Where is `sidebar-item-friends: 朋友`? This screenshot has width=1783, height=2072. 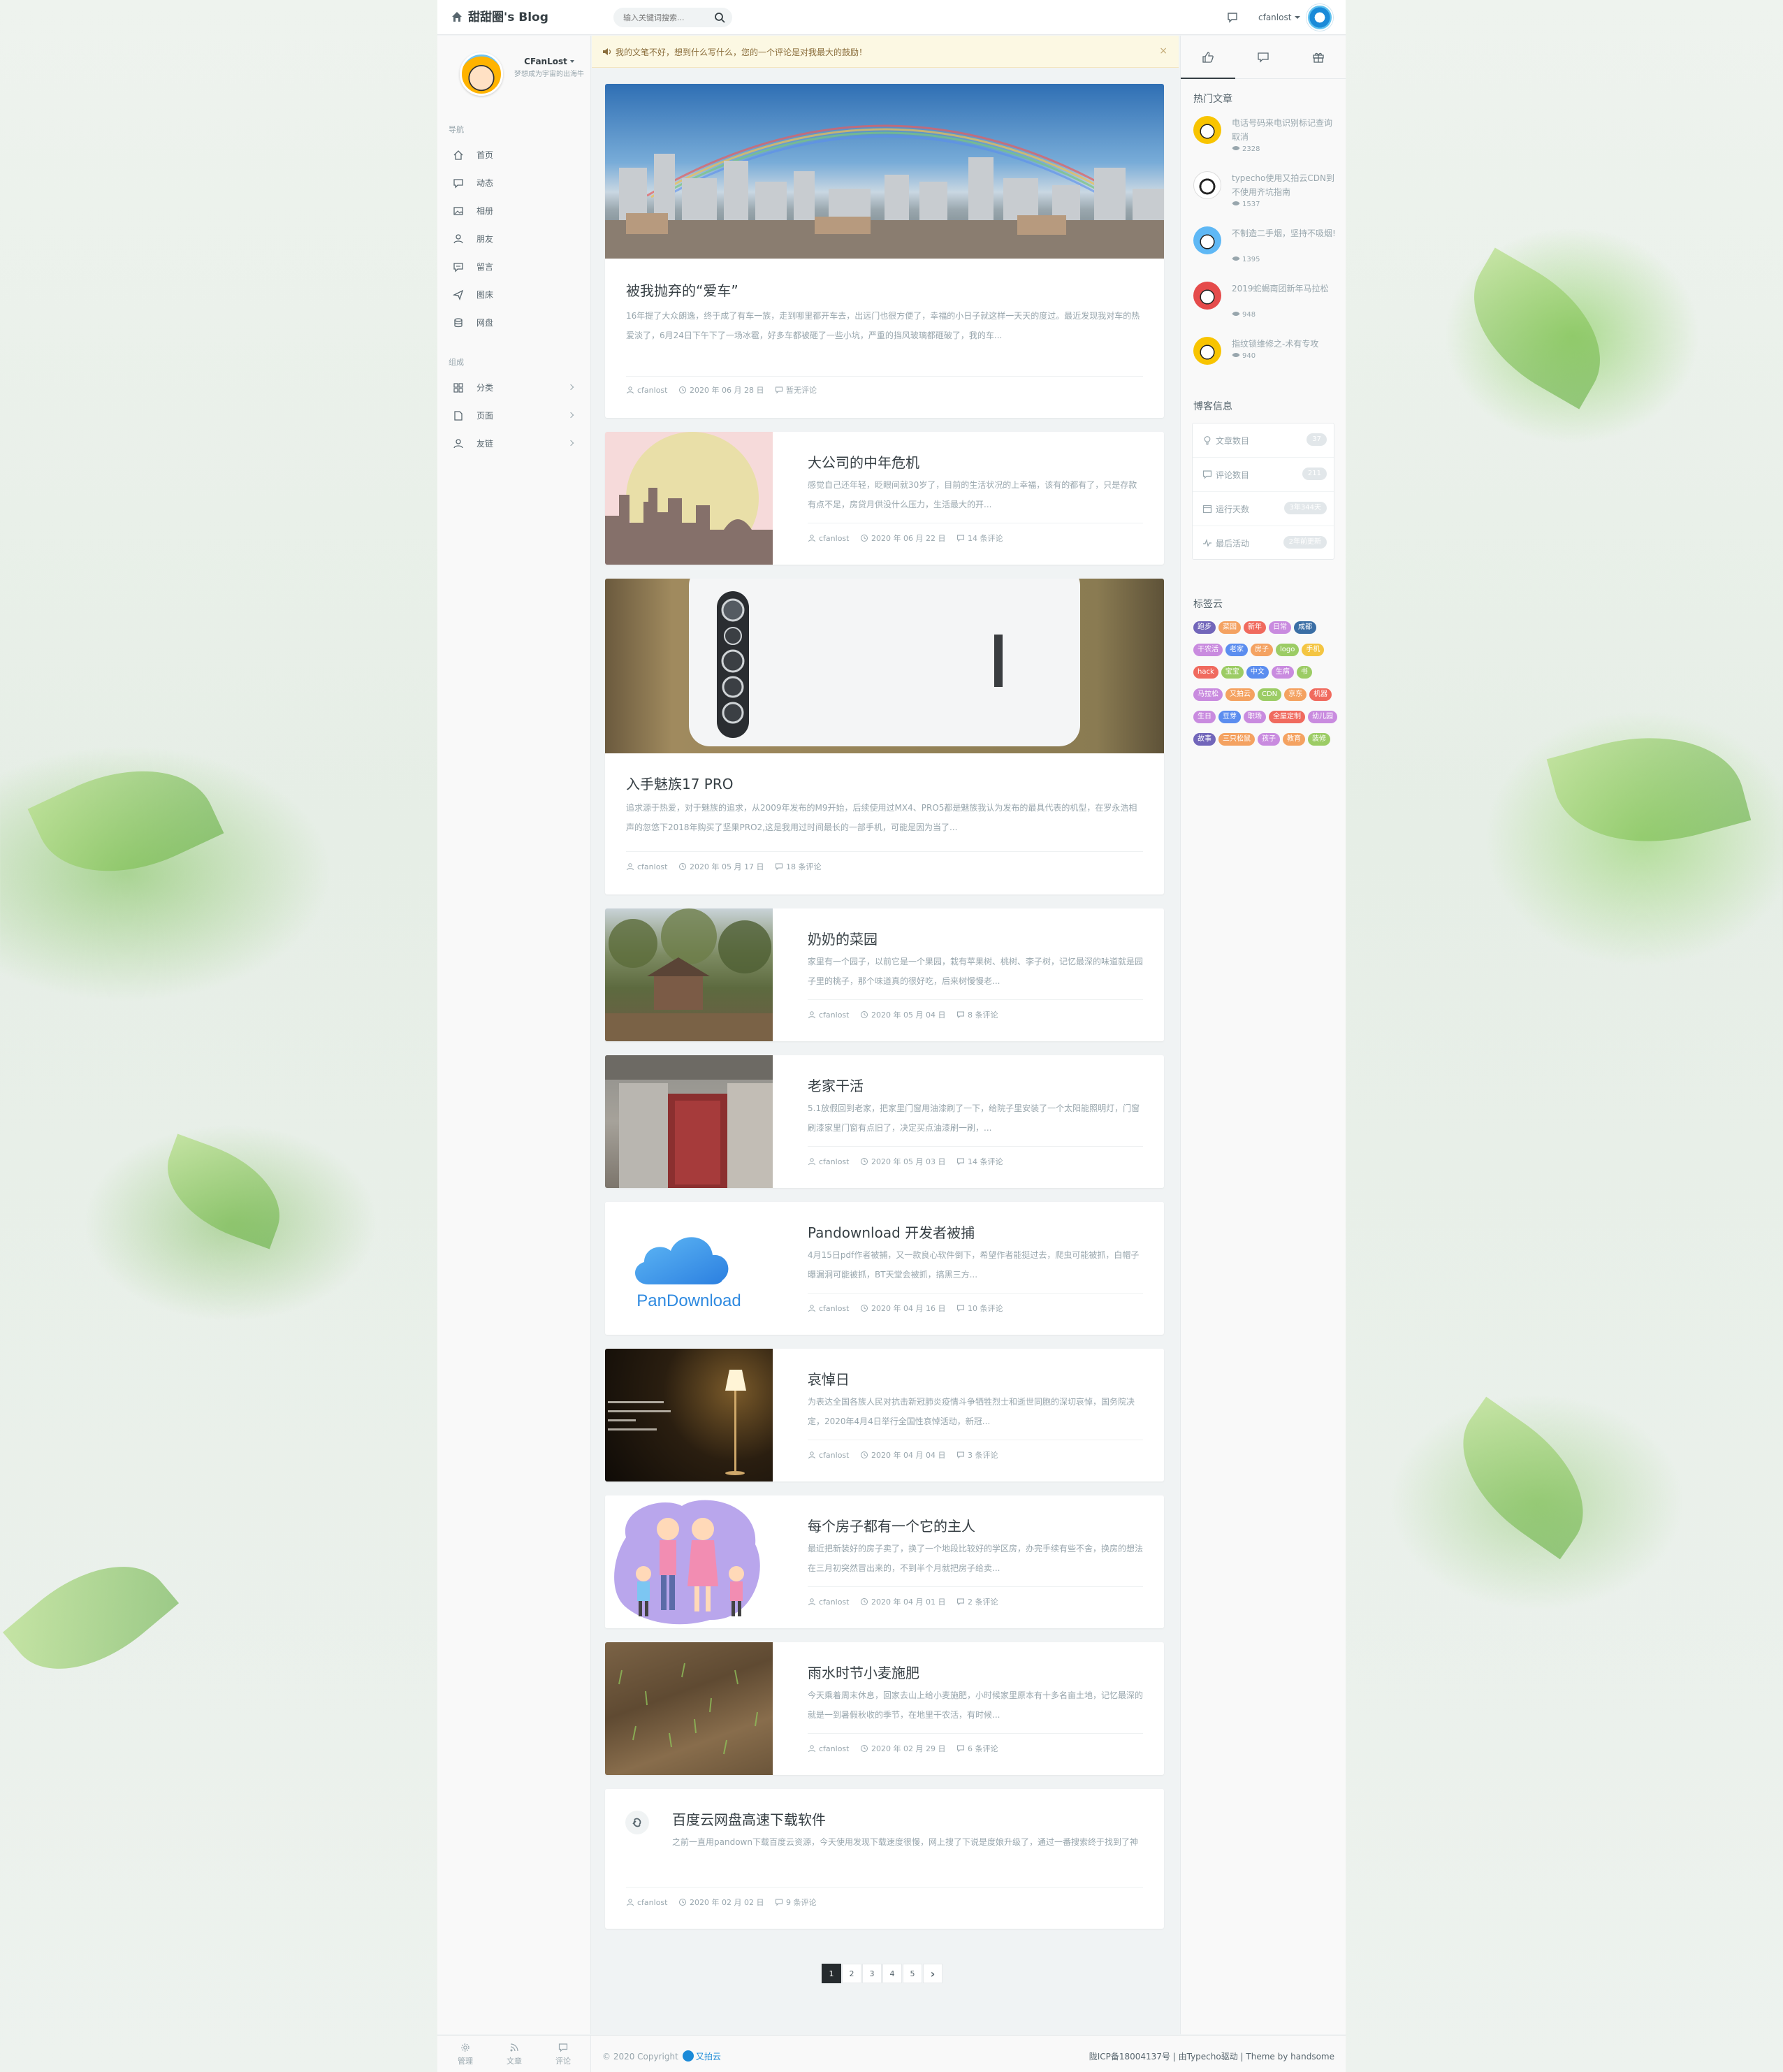
sidebar-item-friends: 朋友 is located at coordinates (514, 239).